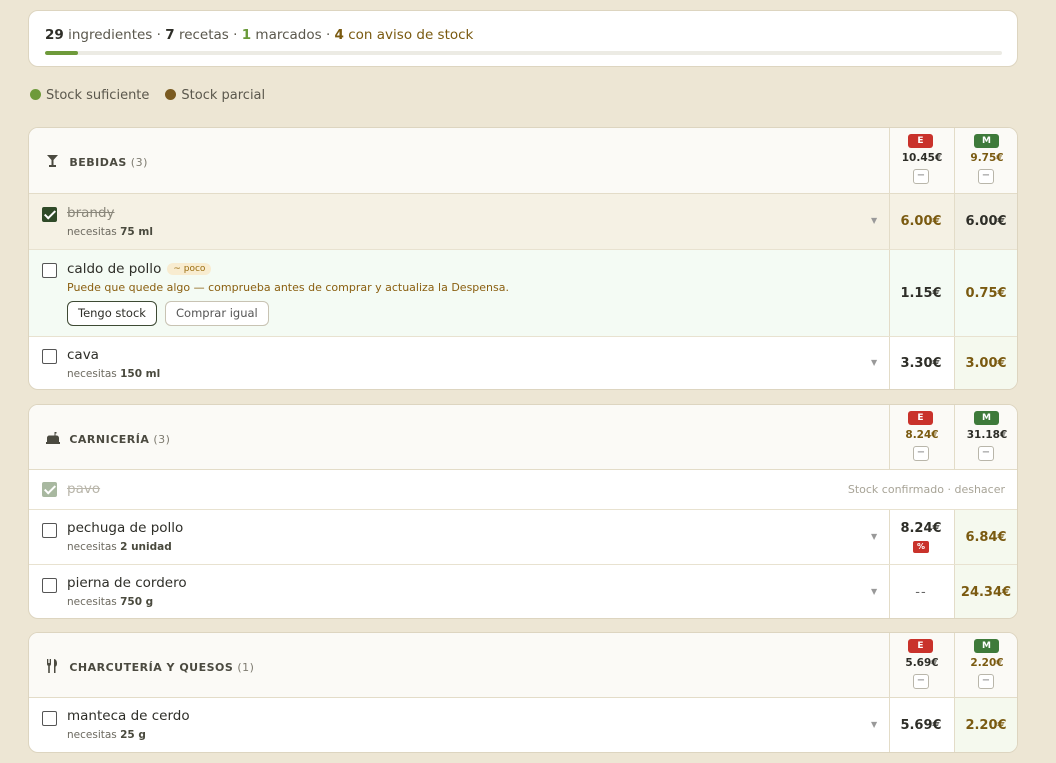 The height and width of the screenshot is (763, 1056). I want to click on legend: Stock suficiente Stock parcial, so click(147, 95).